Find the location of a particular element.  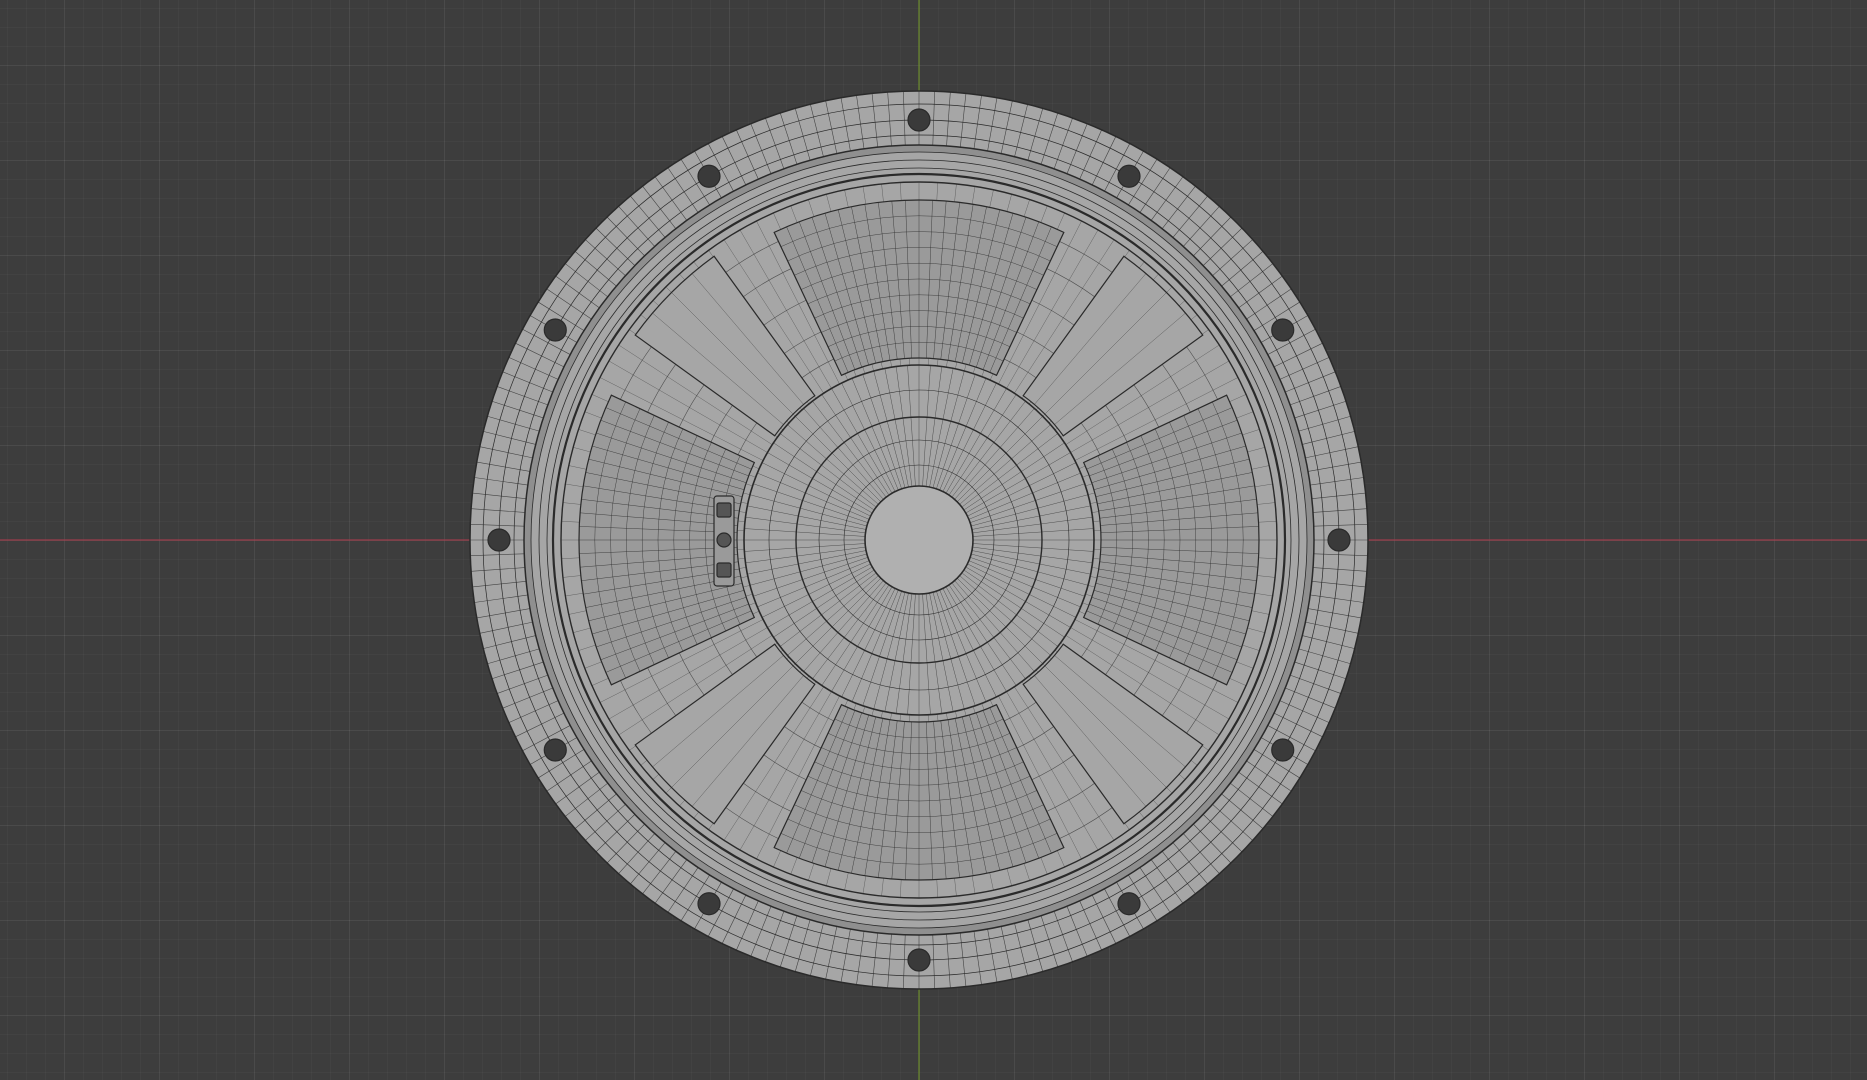

solder-terminal-icon is located at coordinates (724, 541).